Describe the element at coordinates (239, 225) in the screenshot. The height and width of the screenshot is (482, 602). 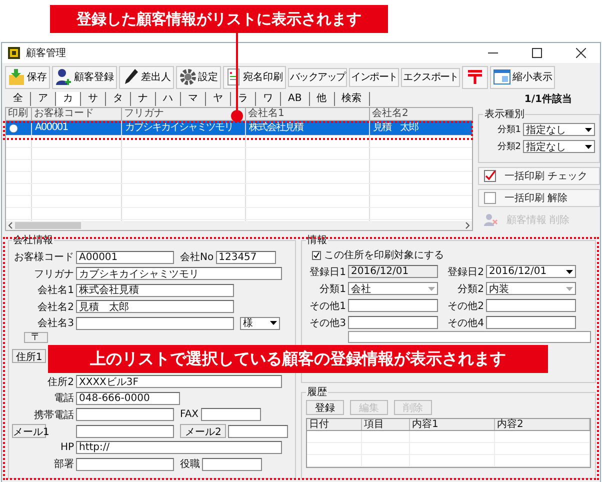
I see `horizontal-scrollbar` at that location.